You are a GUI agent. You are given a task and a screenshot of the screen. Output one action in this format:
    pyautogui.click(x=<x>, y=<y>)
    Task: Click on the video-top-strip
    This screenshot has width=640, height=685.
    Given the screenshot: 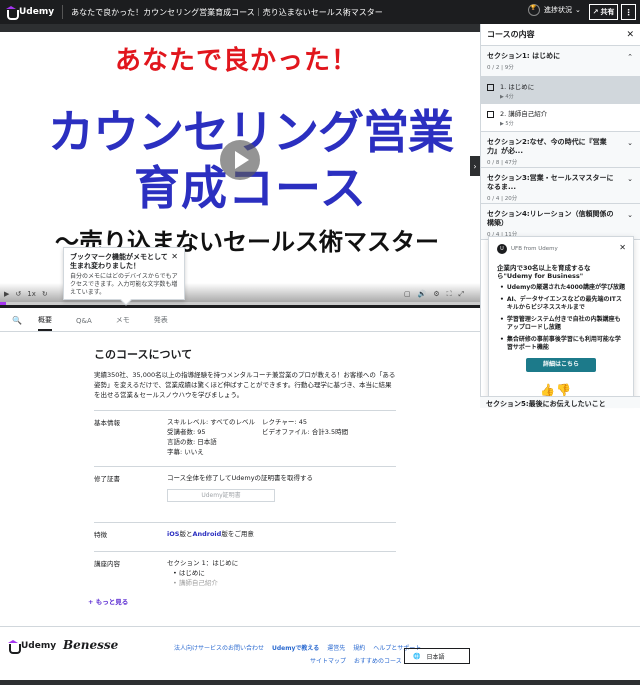 What is the action you would take?
    pyautogui.click(x=240, y=28)
    